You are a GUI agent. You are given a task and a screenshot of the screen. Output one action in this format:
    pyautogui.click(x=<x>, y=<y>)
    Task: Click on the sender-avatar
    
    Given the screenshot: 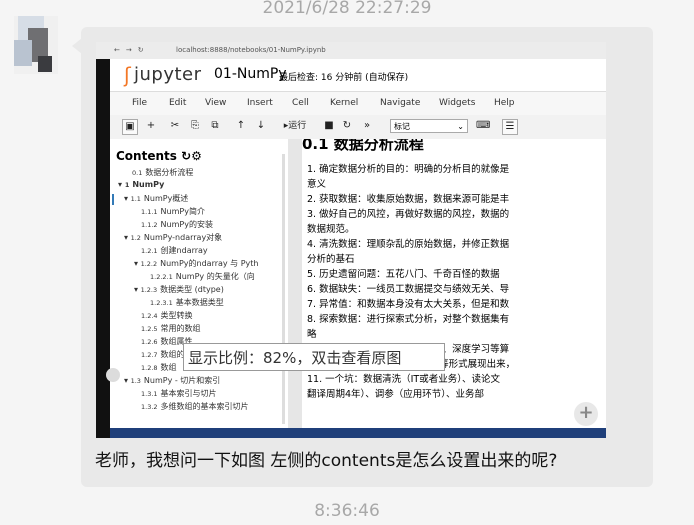 What is the action you would take?
    pyautogui.click(x=36, y=45)
    